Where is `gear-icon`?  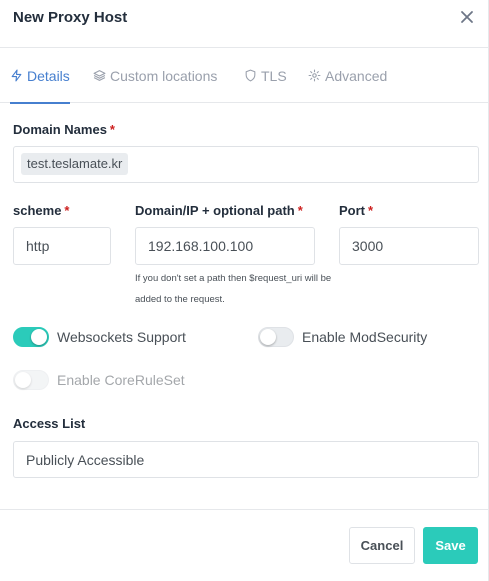 gear-icon is located at coordinates (314, 75).